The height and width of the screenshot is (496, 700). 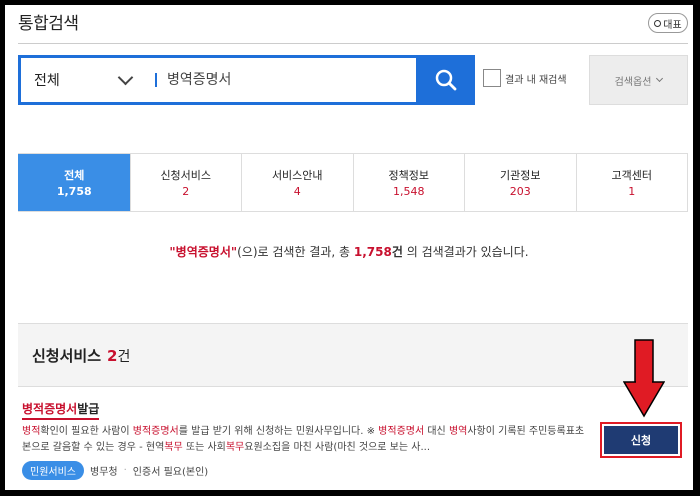 I want to click on search-button, so click(x=445, y=80).